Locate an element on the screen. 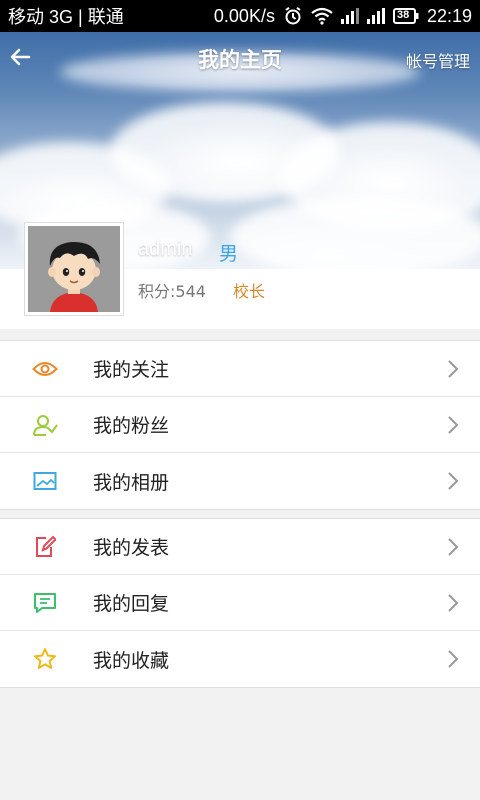  carrier-text: 移动 3G | 联通 is located at coordinates (66, 17).